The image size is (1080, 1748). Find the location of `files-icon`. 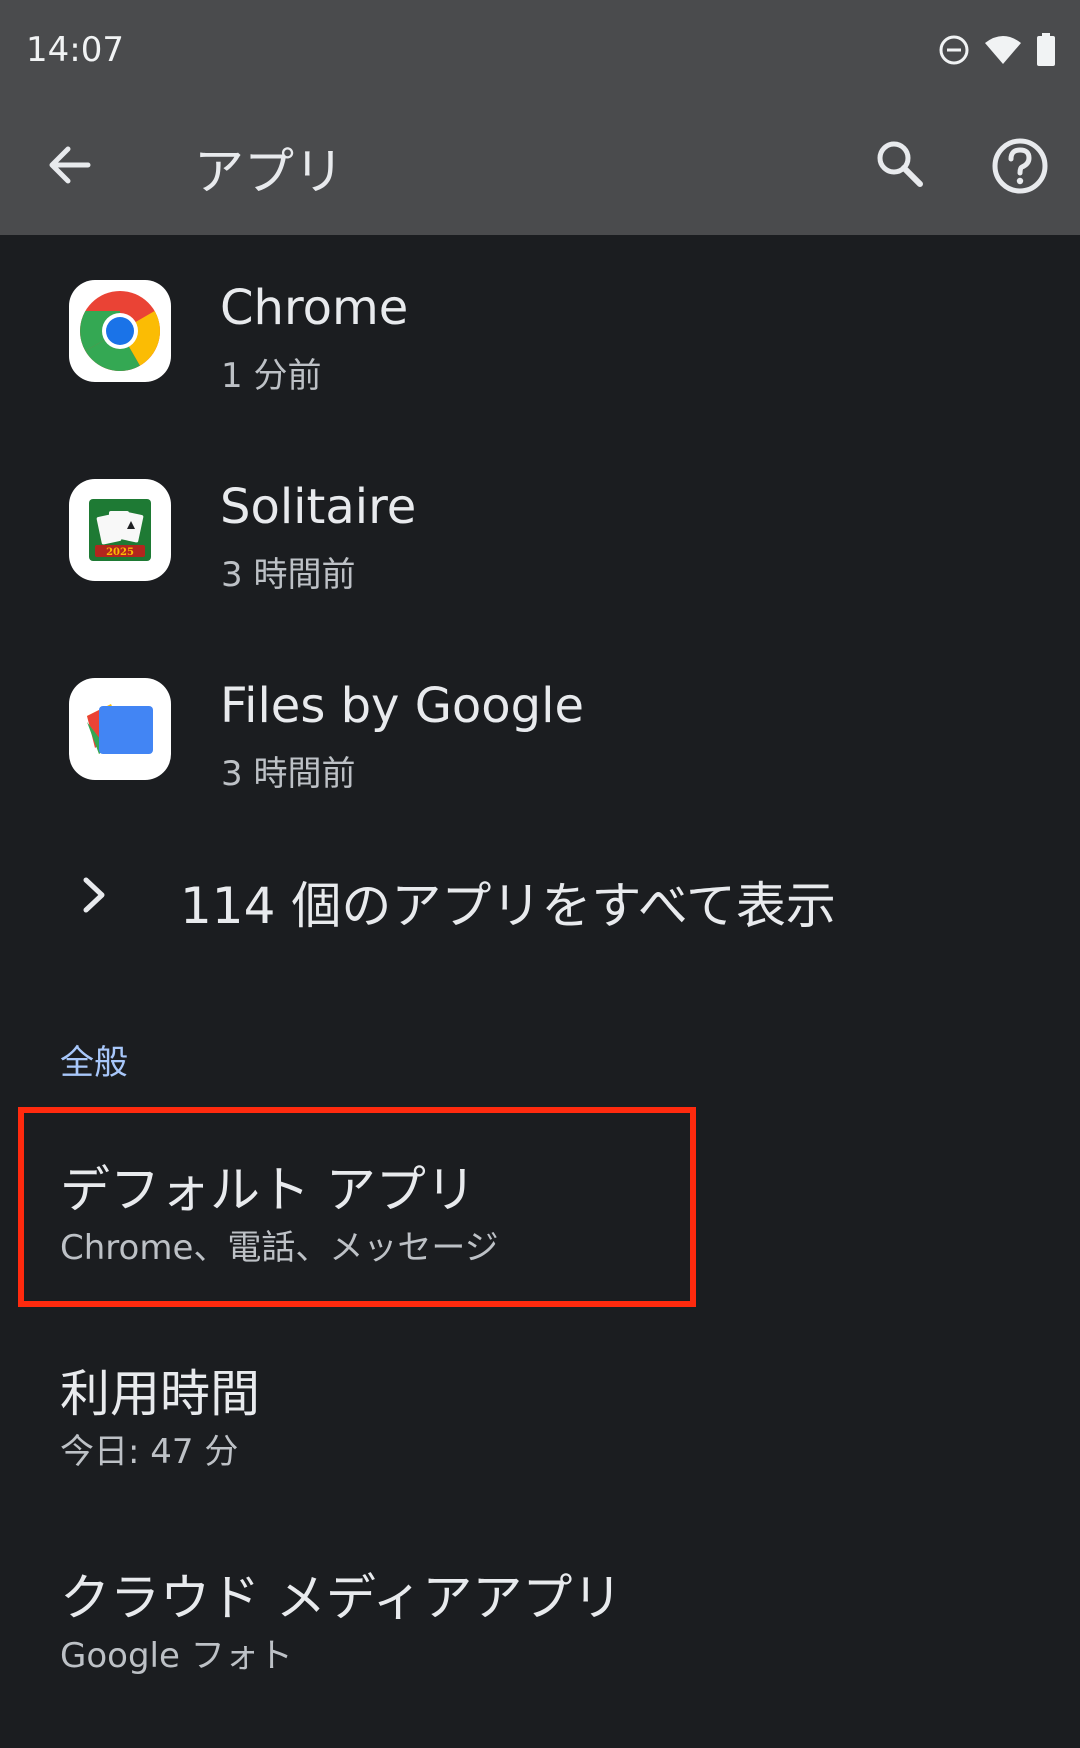

files-icon is located at coordinates (120, 729).